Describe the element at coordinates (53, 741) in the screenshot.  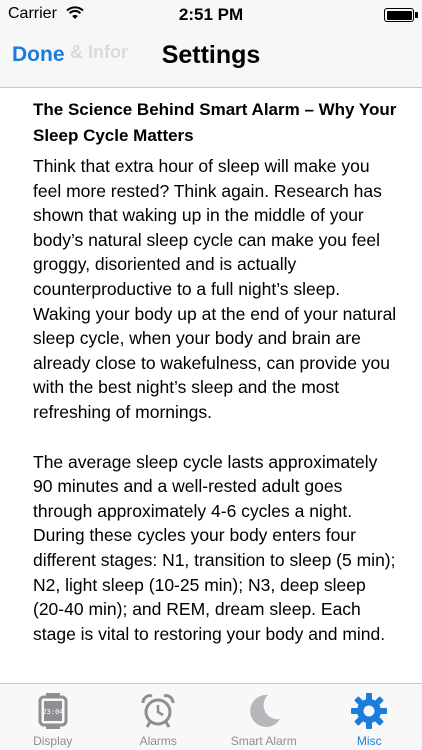
I see `tab-display-label: Display` at that location.